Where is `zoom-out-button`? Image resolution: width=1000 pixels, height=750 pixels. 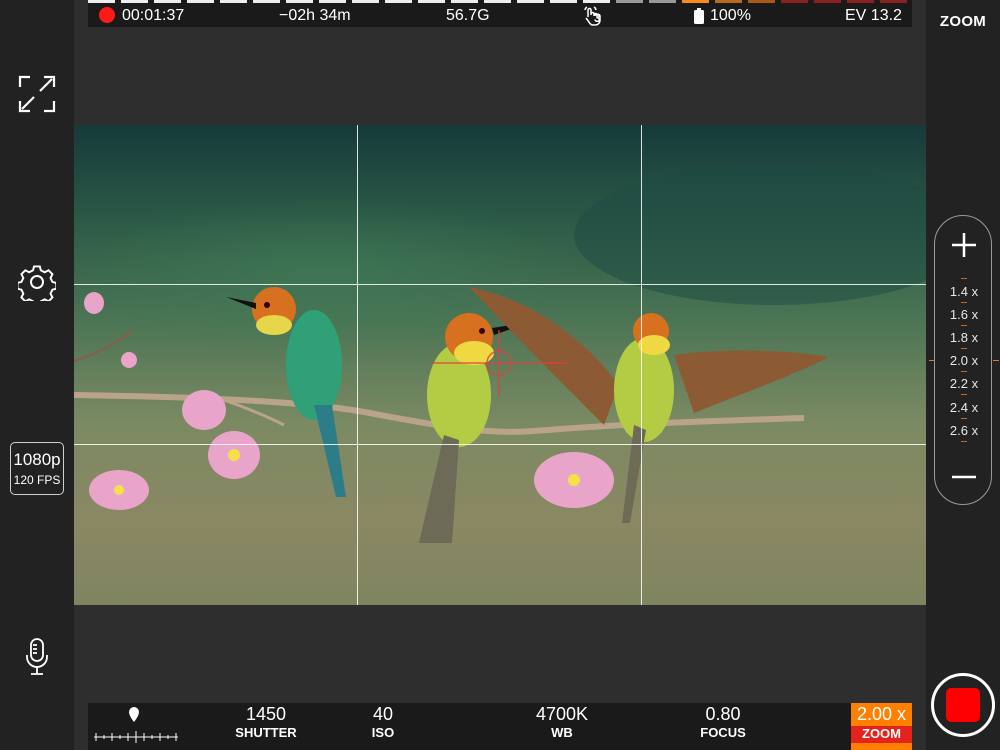 zoom-out-button is located at coordinates (964, 477).